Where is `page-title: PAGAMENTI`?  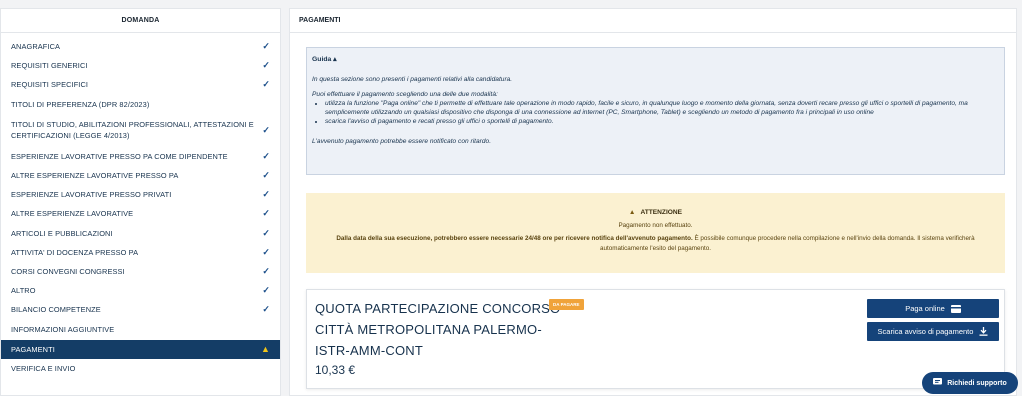 page-title: PAGAMENTI is located at coordinates (653, 21).